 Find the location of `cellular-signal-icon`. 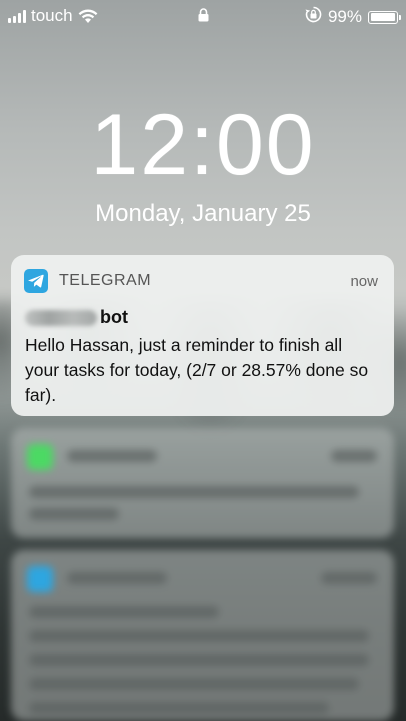

cellular-signal-icon is located at coordinates (17, 16).